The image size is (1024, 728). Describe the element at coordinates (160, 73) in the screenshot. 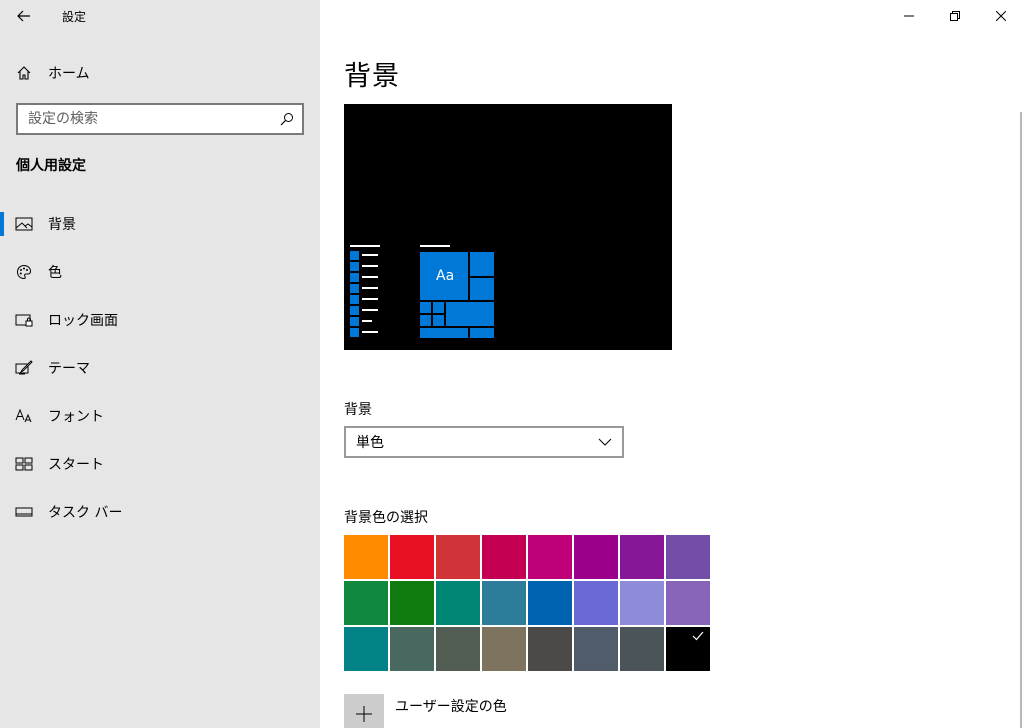

I see `sidebar-item-home: ホーム` at that location.